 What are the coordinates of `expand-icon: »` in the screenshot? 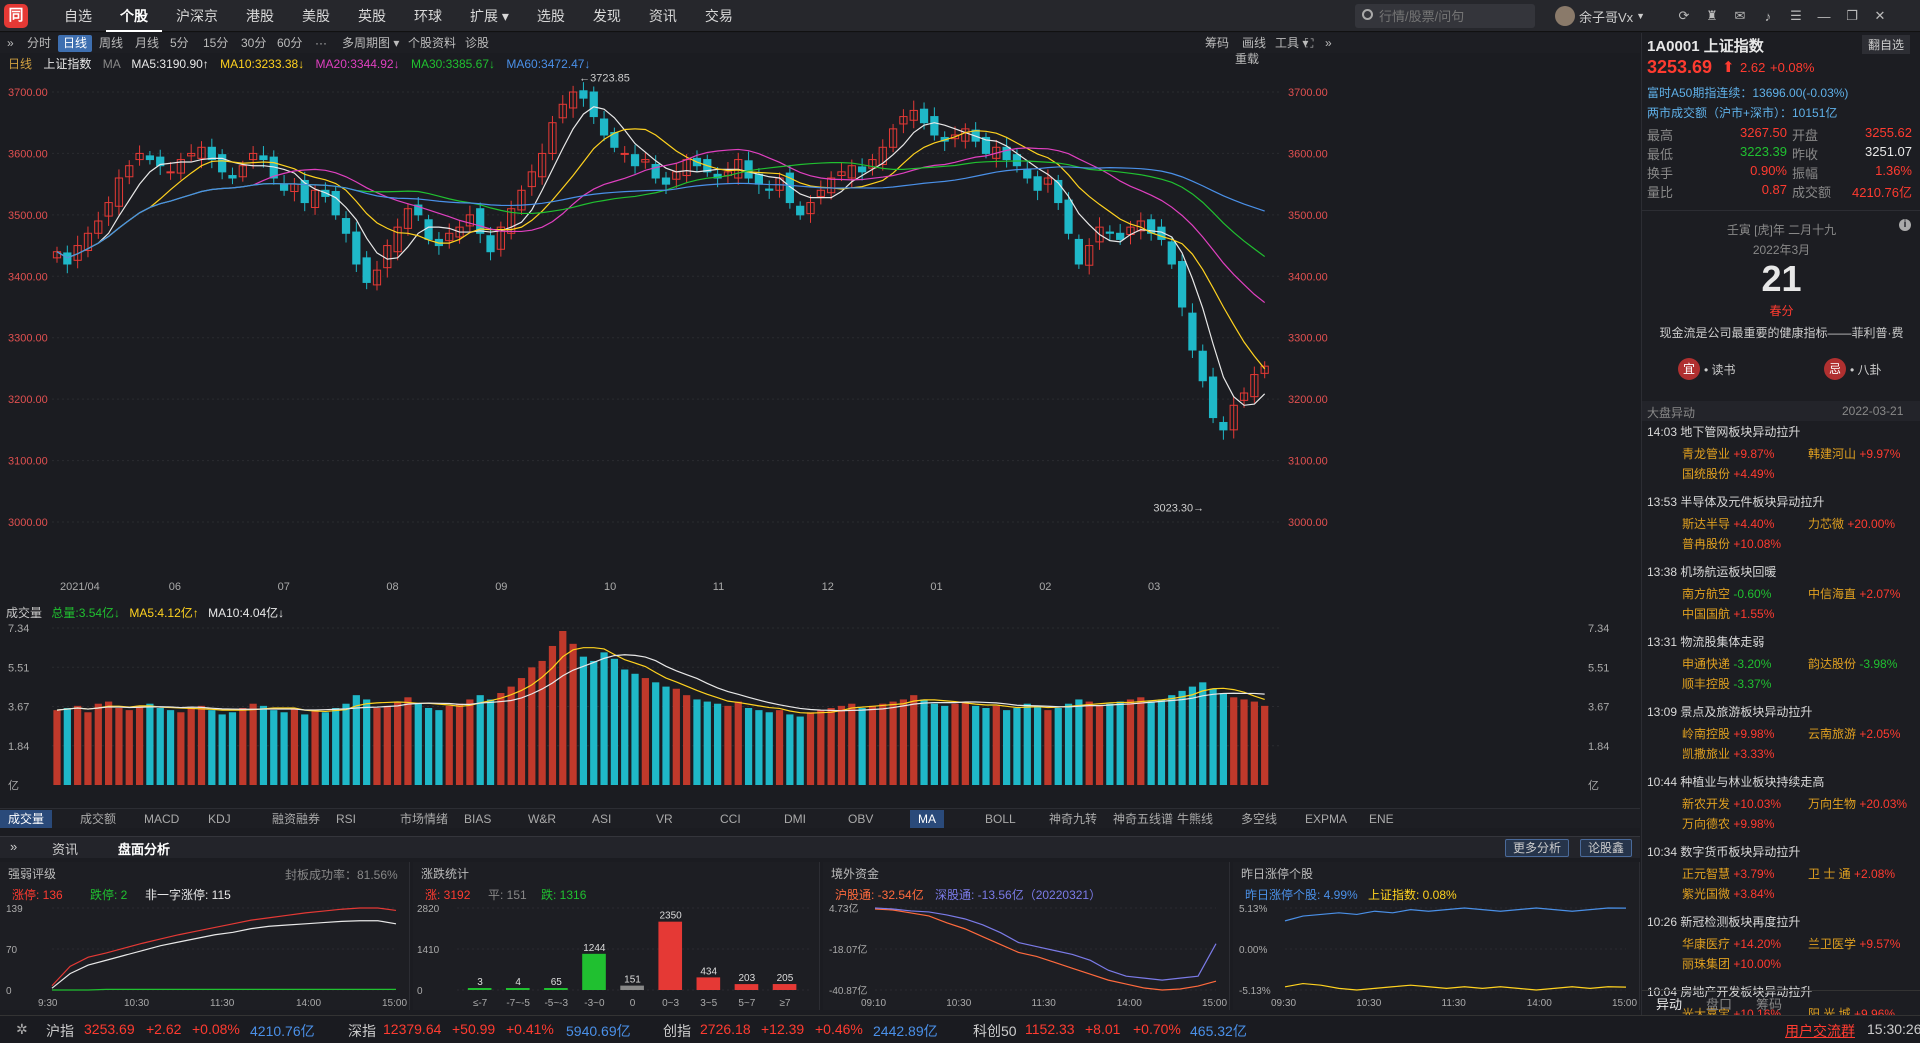 It's located at (1328, 43).